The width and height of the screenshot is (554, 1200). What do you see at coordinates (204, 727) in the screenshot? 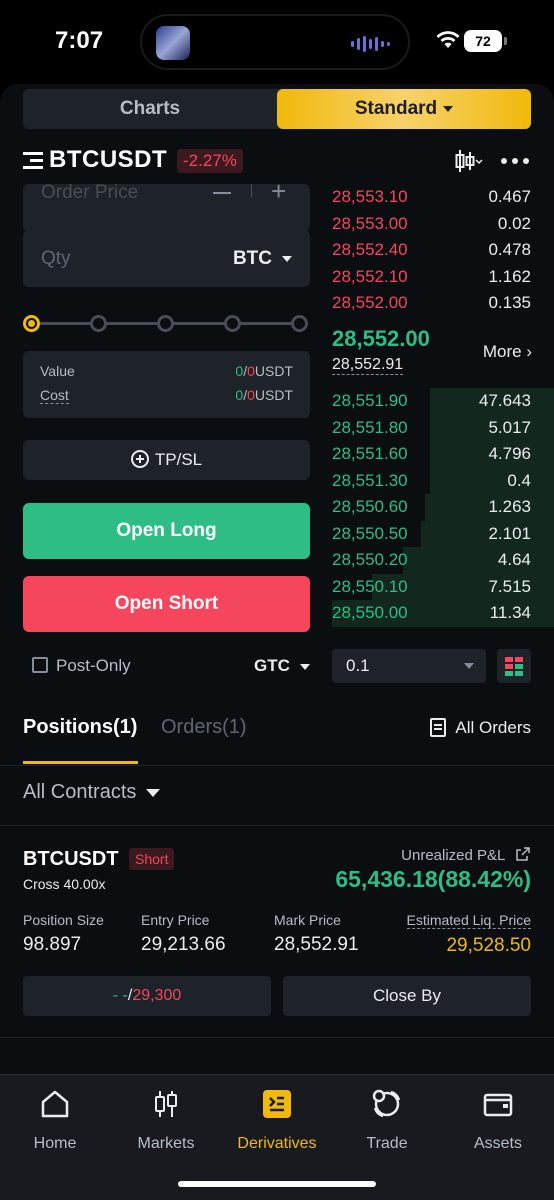
I see `tab-orders: Orders(1)` at bounding box center [204, 727].